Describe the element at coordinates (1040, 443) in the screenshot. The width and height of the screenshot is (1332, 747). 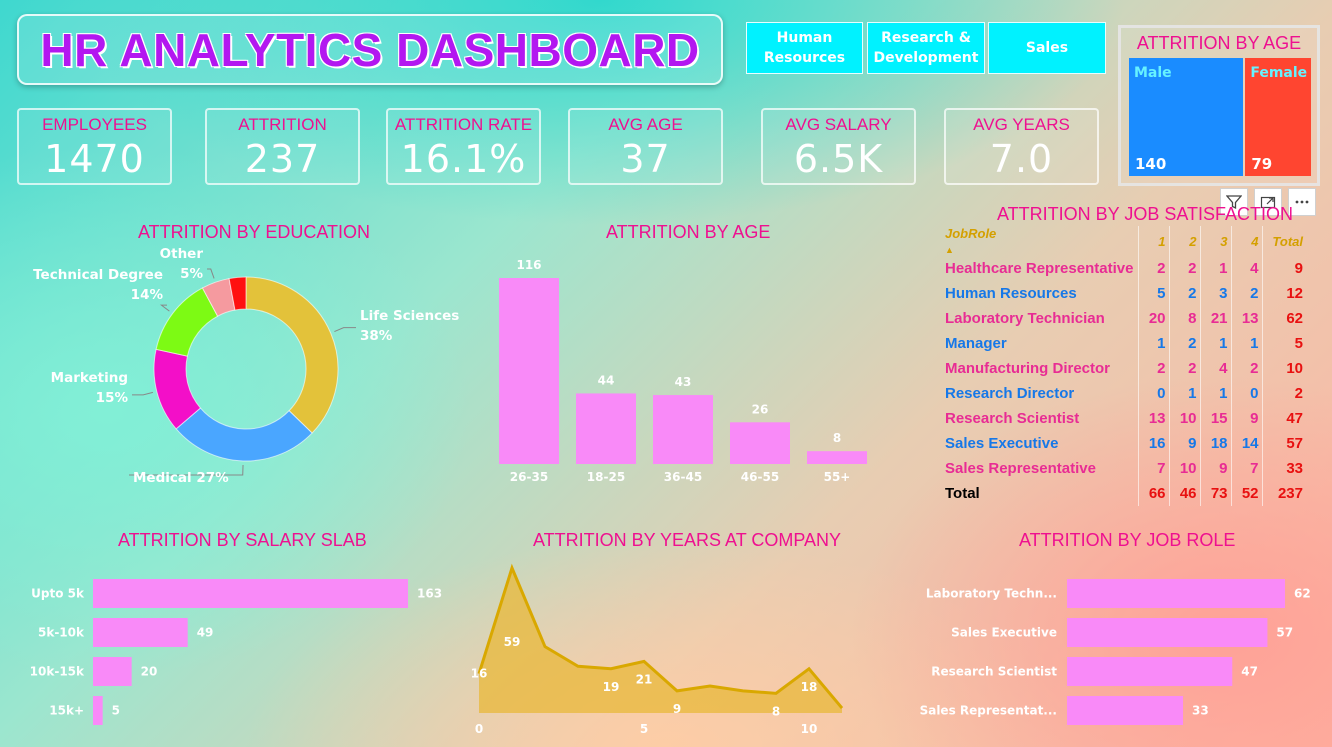
I see `job-role-cell: Sales Executive` at that location.